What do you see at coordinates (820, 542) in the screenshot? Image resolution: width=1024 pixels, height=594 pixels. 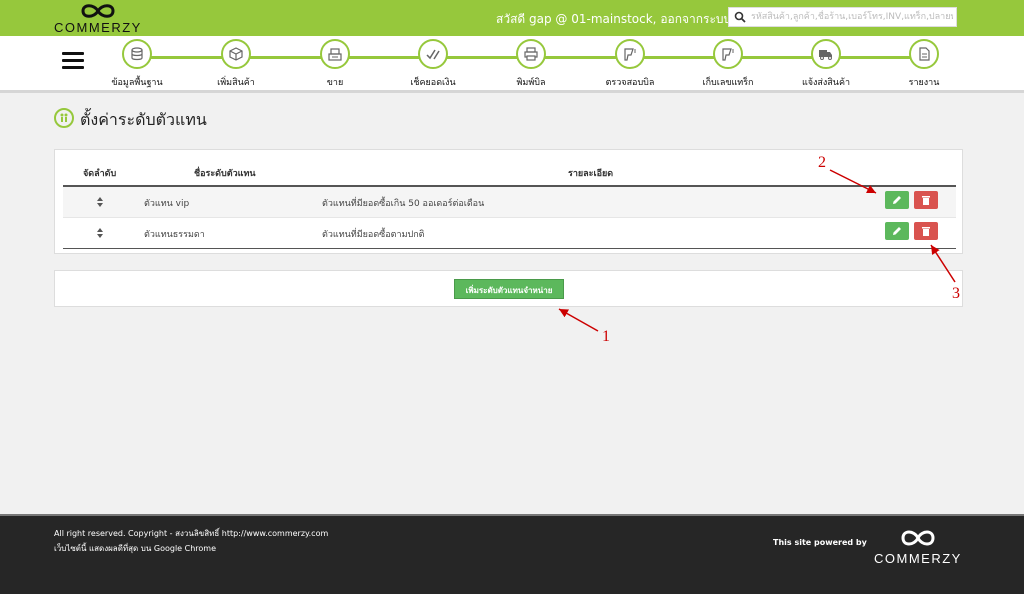 I see `powered-by-text: This site powered by` at bounding box center [820, 542].